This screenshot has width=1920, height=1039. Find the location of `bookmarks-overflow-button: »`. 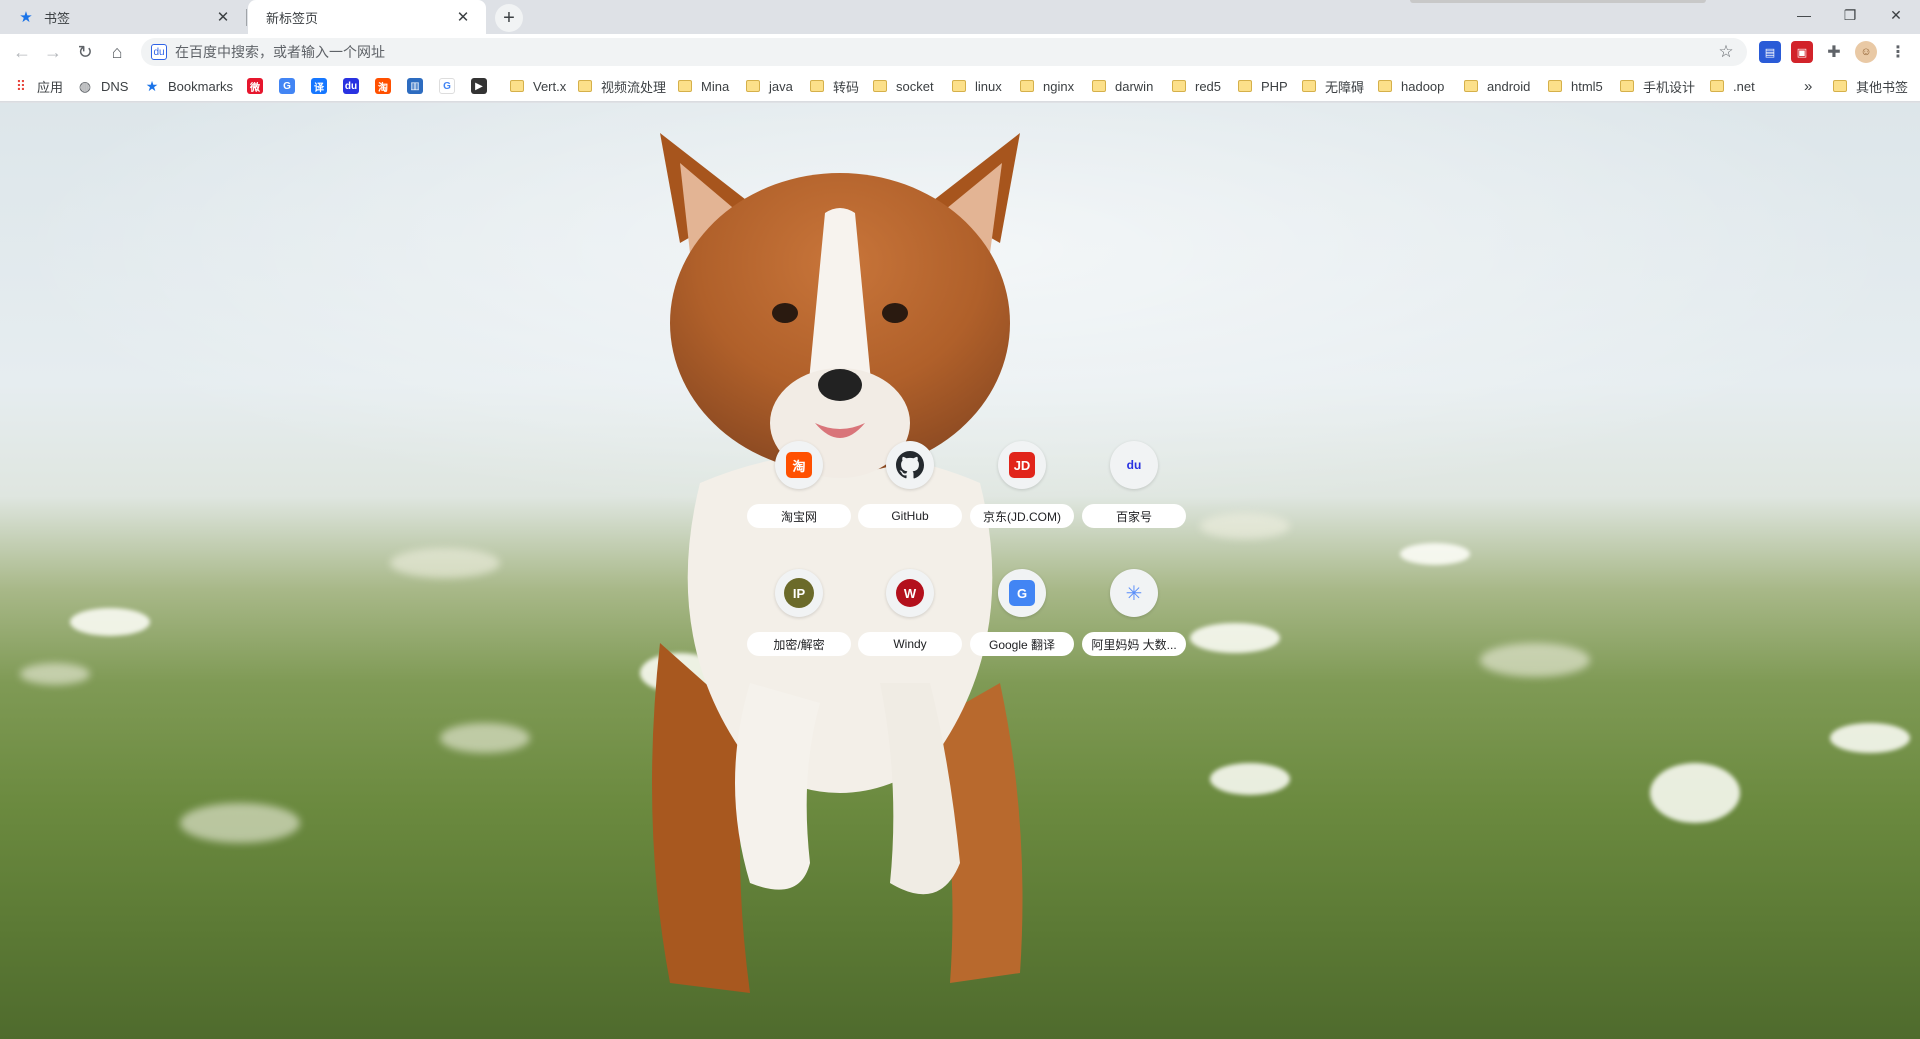

bookmarks-overflow-button: » is located at coordinates (1808, 86).